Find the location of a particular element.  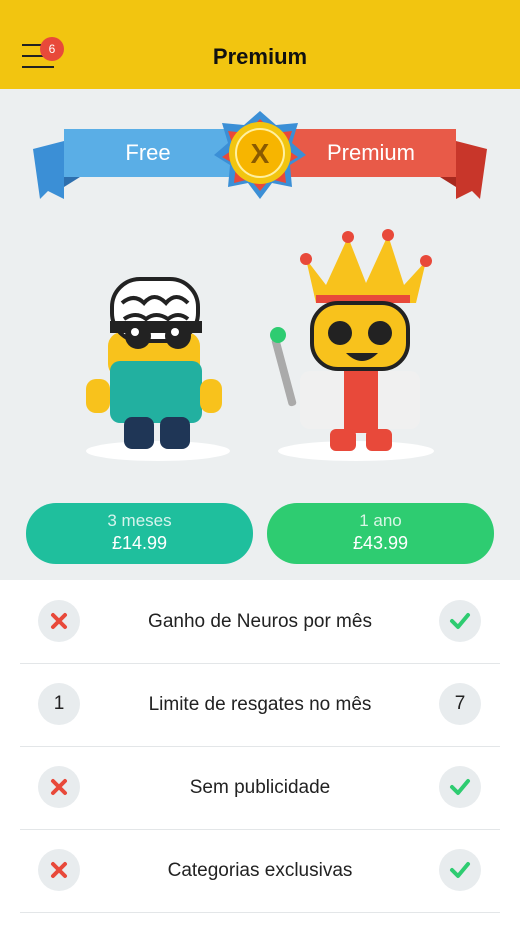

plan-duration: 1 ano is located at coordinates (380, 520).